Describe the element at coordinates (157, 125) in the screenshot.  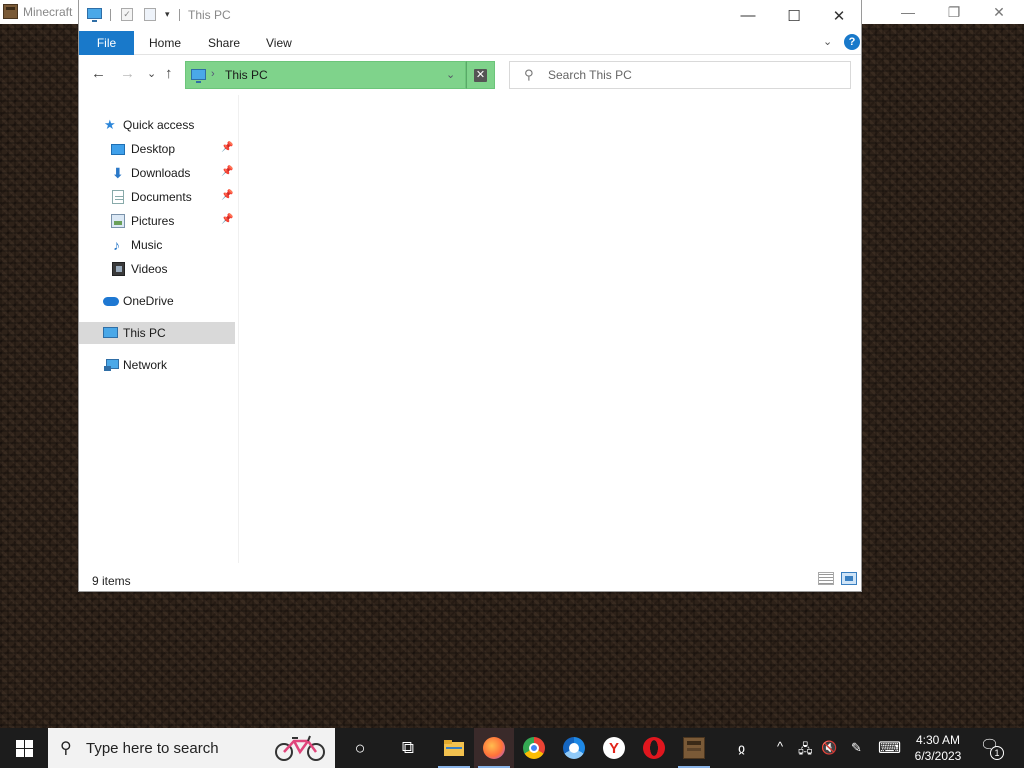
I see `sidebar-item-quick-access: ★ Quick access` at that location.